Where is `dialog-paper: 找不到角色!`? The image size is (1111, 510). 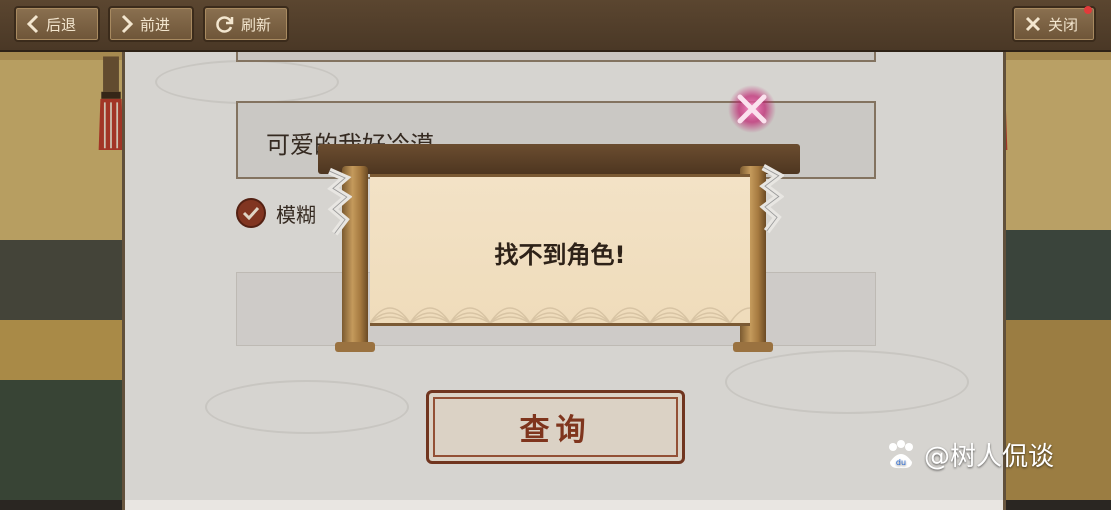
dialog-paper: 找不到角色! is located at coordinates (560, 250).